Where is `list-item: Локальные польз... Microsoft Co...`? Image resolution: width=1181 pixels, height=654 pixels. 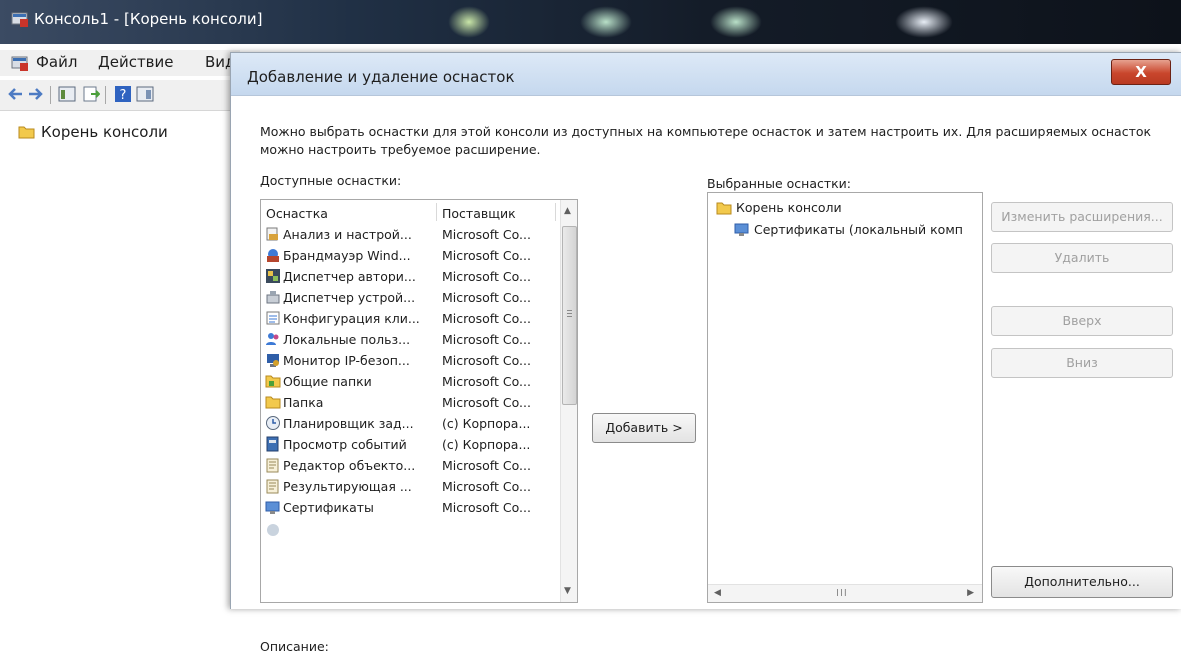 list-item: Локальные польз... Microsoft Co... is located at coordinates (411, 339).